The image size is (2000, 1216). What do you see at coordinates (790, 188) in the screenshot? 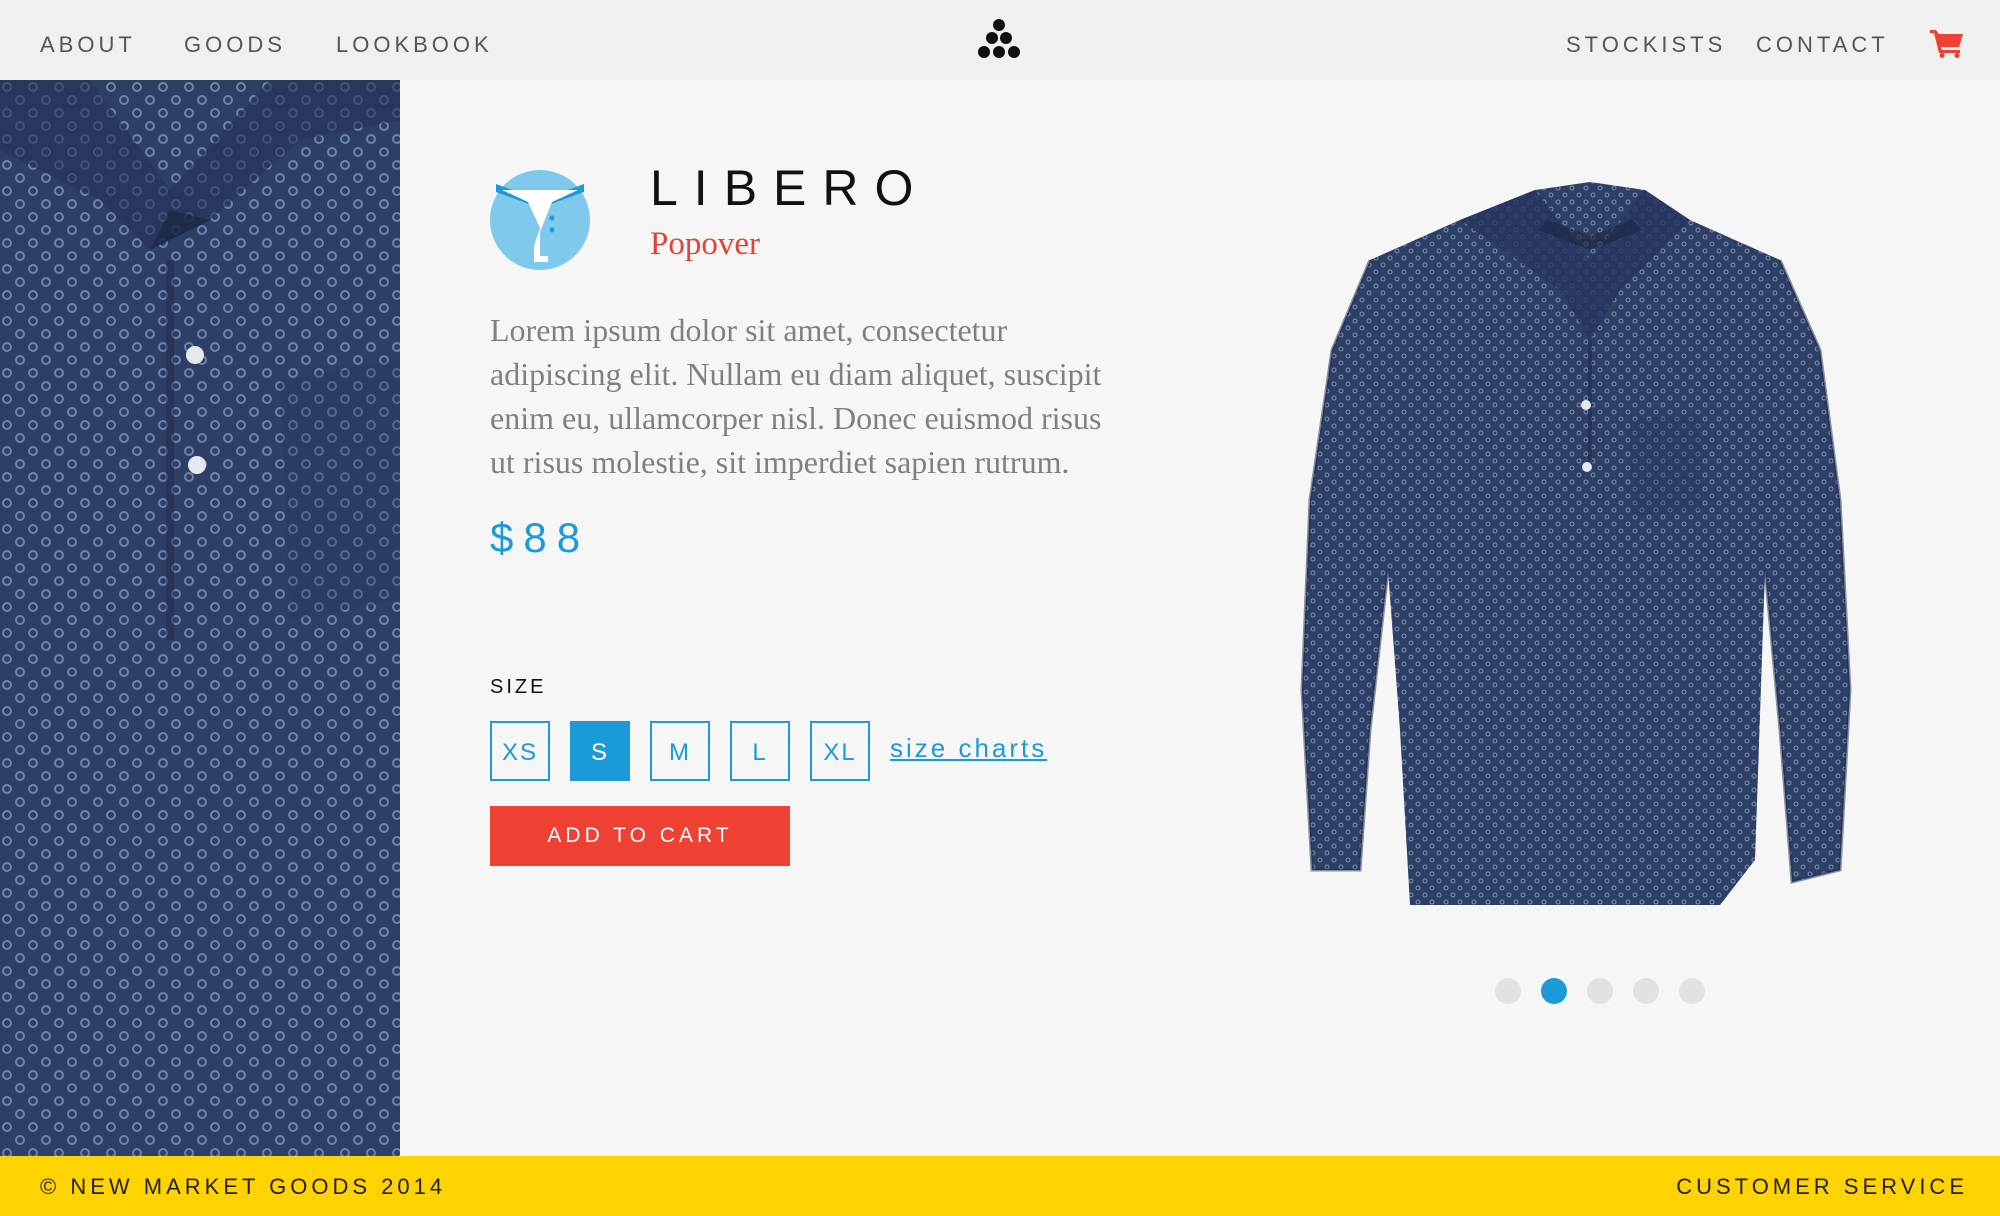
I see `product-name: LIBERO` at bounding box center [790, 188].